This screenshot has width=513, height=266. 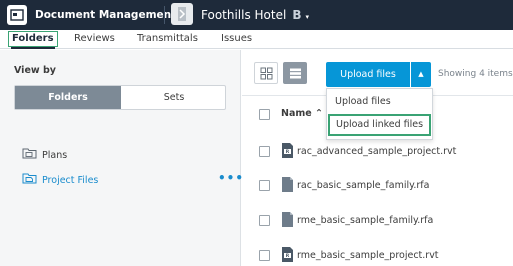 What do you see at coordinates (68, 97) in the screenshot?
I see `toggle-folders: Folders` at bounding box center [68, 97].